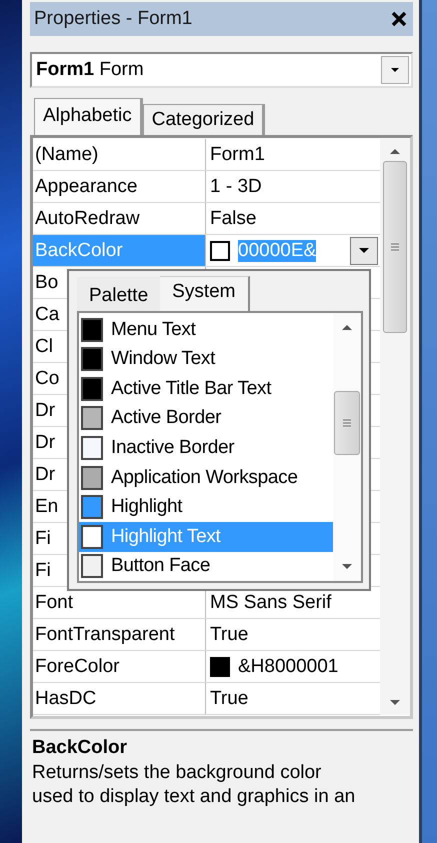 Image resolution: width=437 pixels, height=843 pixels. What do you see at coordinates (205, 293) in the screenshot?
I see `tab: System` at bounding box center [205, 293].